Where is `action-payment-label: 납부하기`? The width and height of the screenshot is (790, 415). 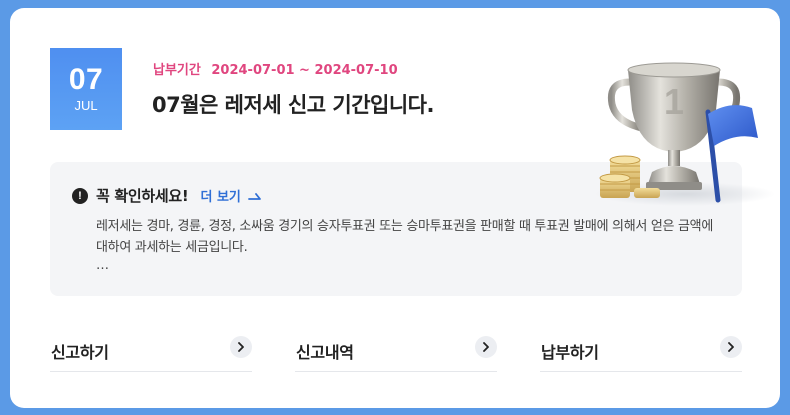 action-payment-label: 납부하기 is located at coordinates (570, 352).